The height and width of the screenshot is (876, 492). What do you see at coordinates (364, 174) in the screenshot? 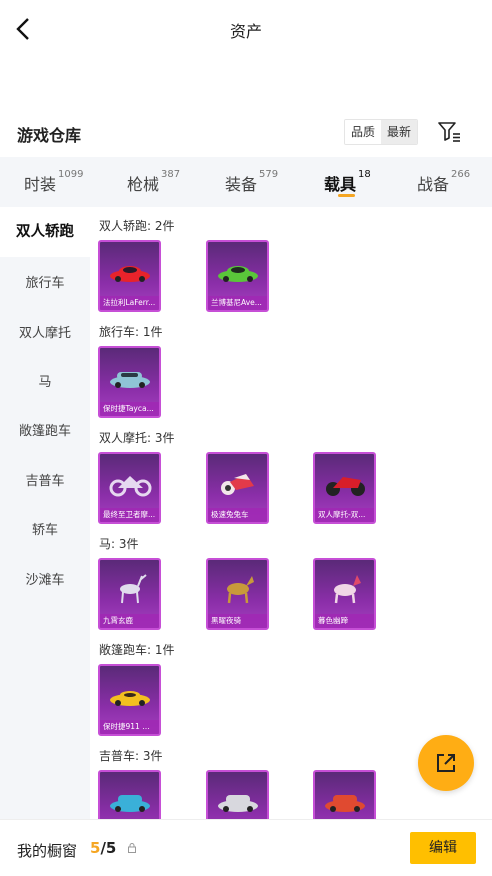
I see `tab-count: 18` at bounding box center [364, 174].